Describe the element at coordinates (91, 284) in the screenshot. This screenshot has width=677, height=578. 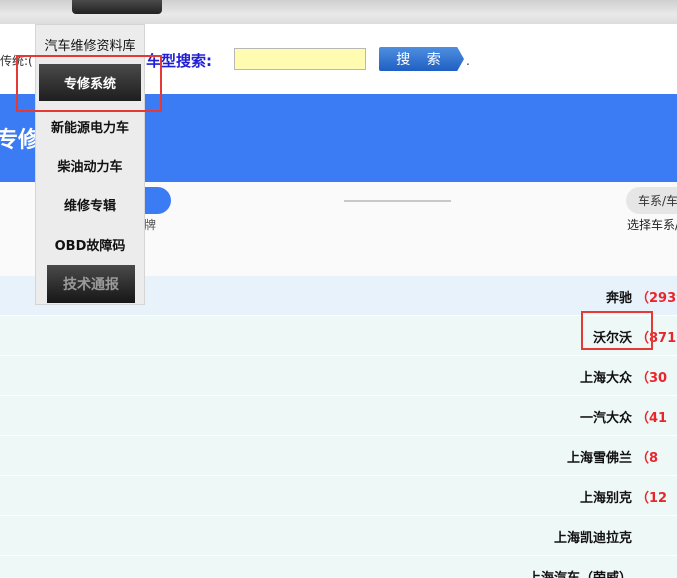
I see `menu-item-tech-bulletin: 技术通报` at that location.